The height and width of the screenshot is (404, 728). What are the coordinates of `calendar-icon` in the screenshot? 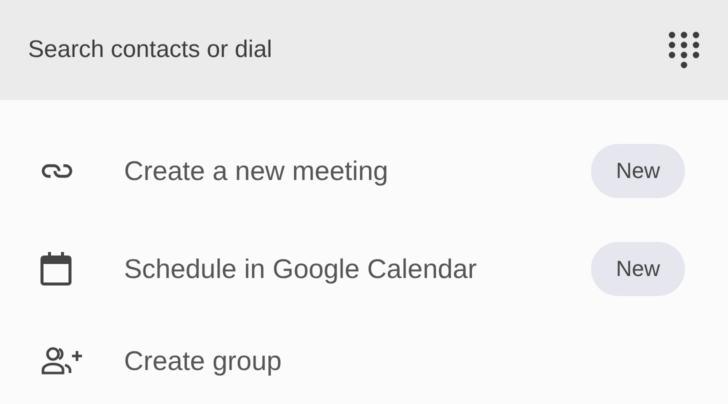 It's located at (56, 269).